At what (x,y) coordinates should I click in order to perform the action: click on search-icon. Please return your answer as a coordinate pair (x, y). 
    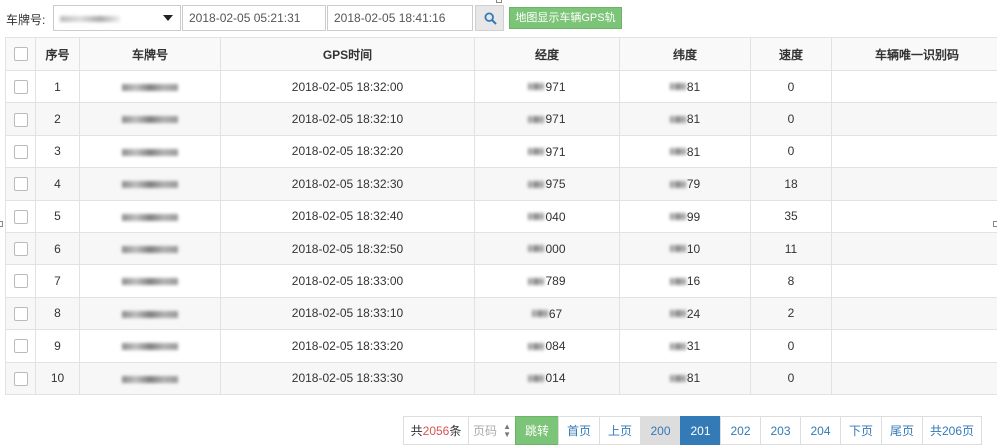
    Looking at the image, I should click on (490, 18).